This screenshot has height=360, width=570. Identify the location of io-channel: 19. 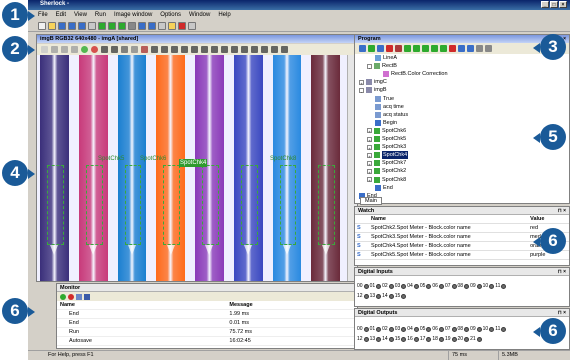
(451, 339).